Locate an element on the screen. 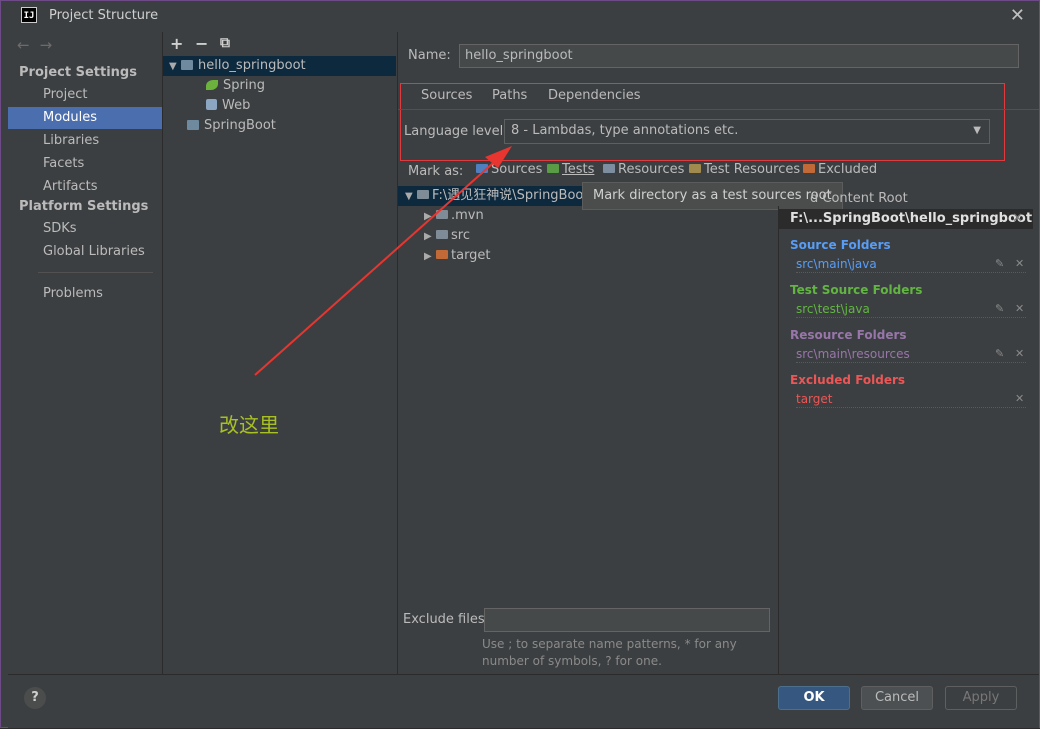 The height and width of the screenshot is (729, 1040). exclude-files-label: Exclude files: is located at coordinates (446, 619).